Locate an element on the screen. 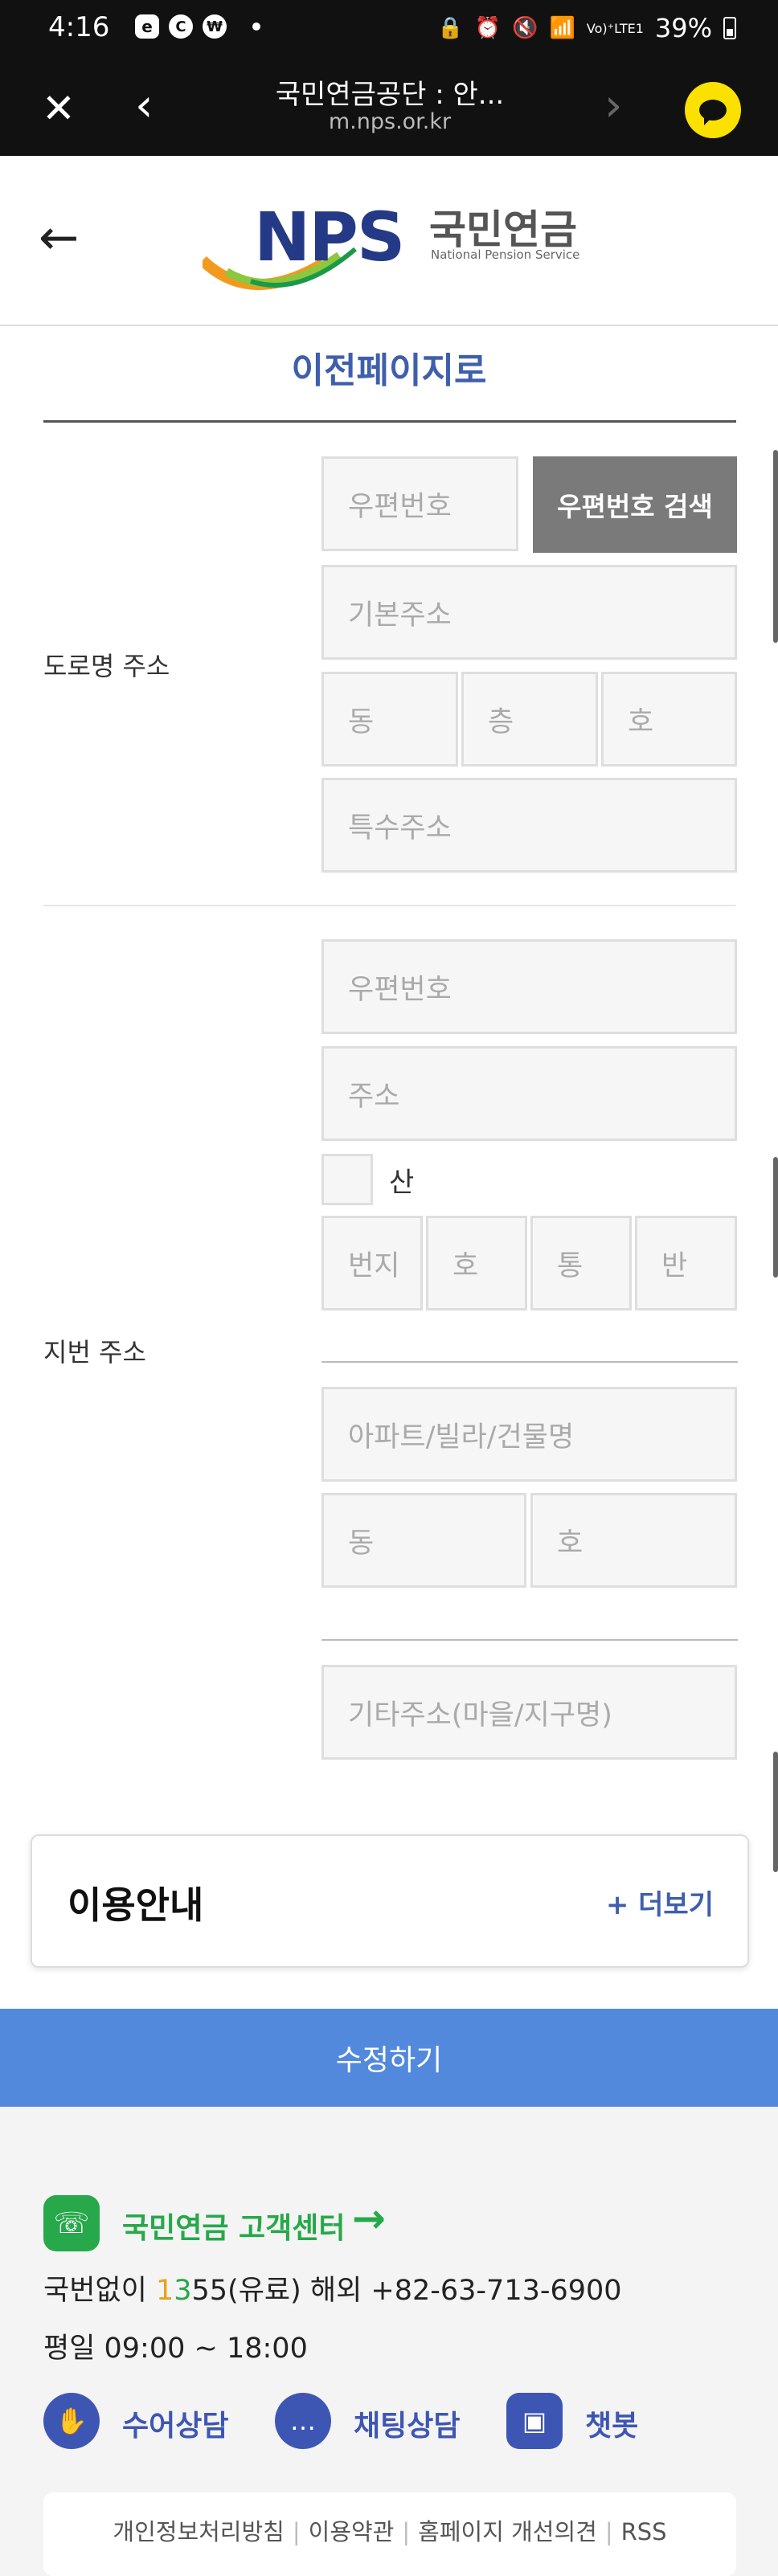  won-app-icon: ₩ is located at coordinates (215, 27).